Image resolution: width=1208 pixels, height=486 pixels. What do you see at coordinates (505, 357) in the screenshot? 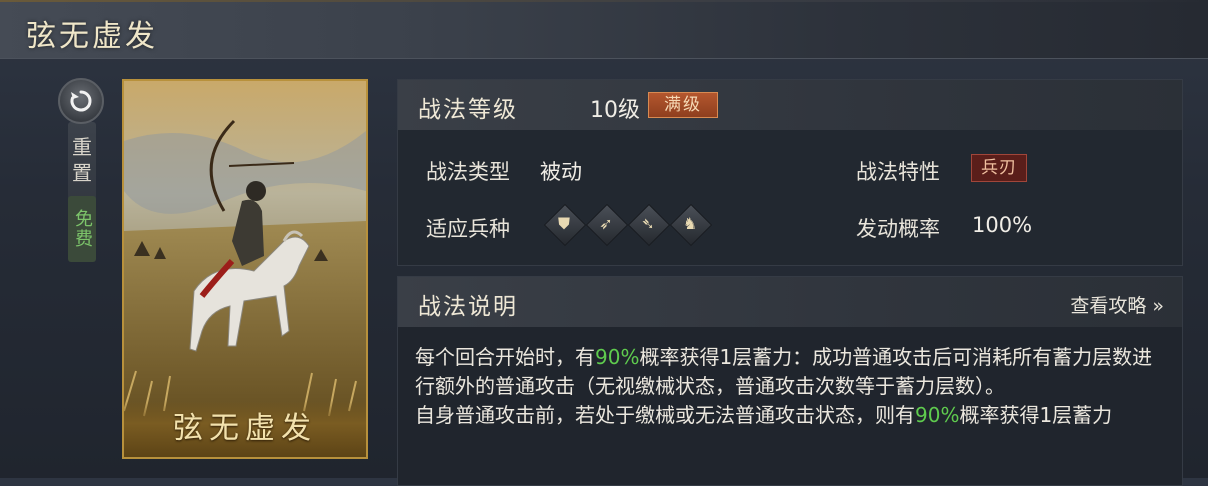
I see `desc-p1-a: 每个回合开始时，有` at bounding box center [505, 357].